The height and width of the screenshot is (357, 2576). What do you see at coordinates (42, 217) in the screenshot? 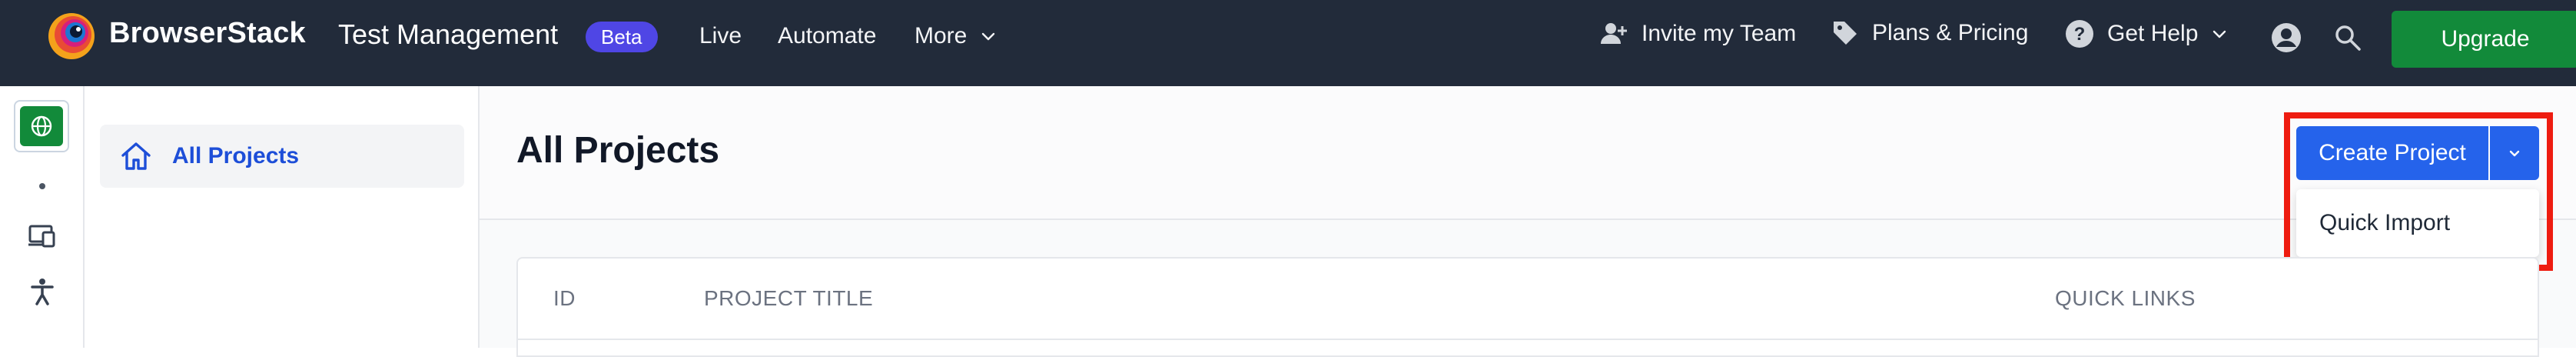
I see `icon-rail` at bounding box center [42, 217].